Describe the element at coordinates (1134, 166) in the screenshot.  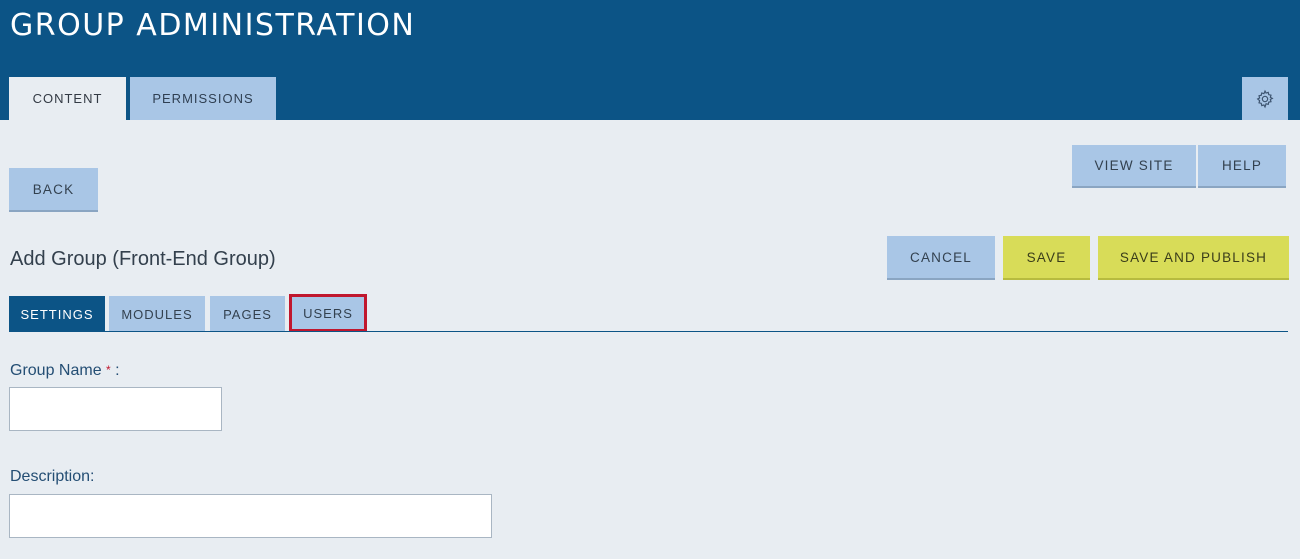
I see `view-site-button: VIEW SITE` at that location.